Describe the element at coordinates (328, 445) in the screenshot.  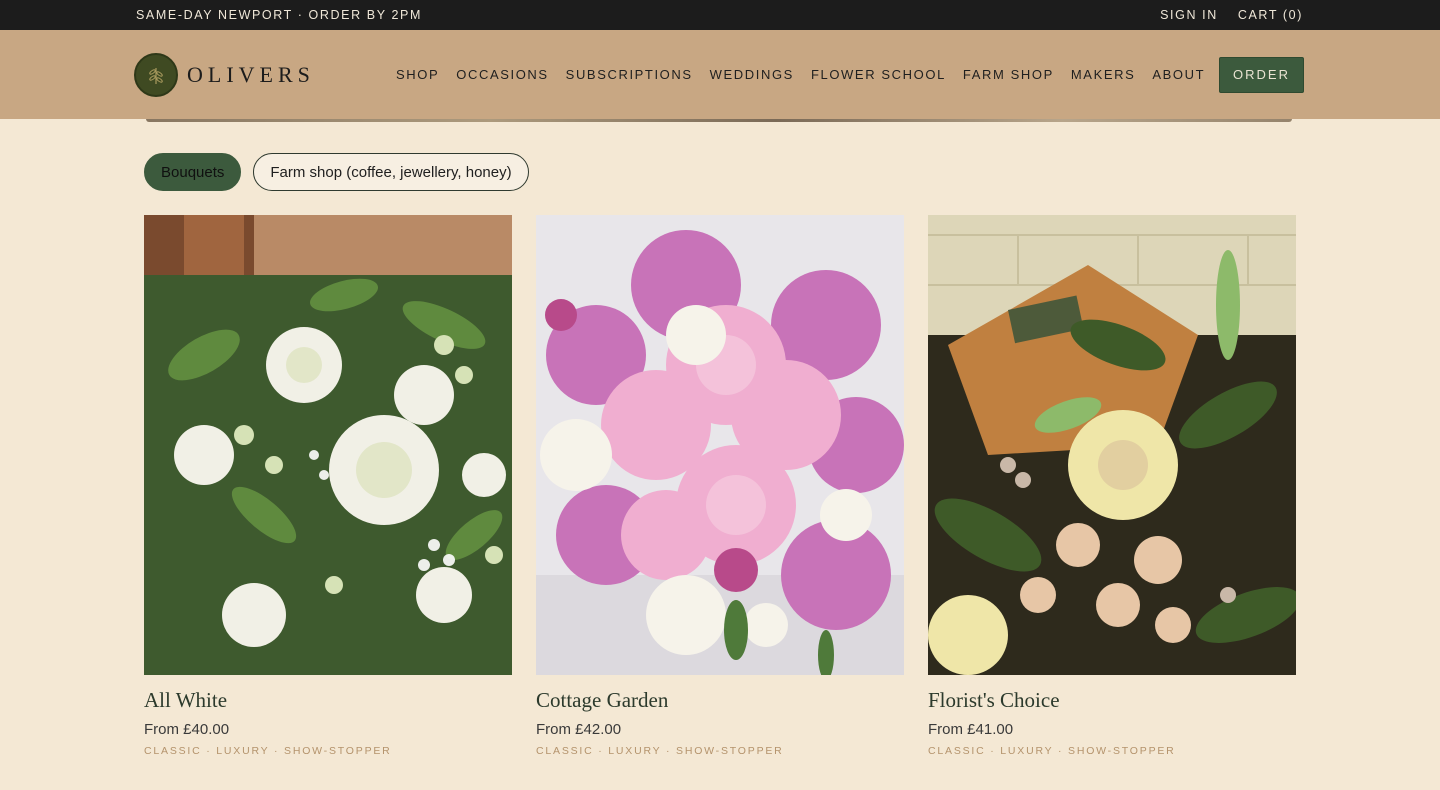
I see `product-image-white-roses` at that location.